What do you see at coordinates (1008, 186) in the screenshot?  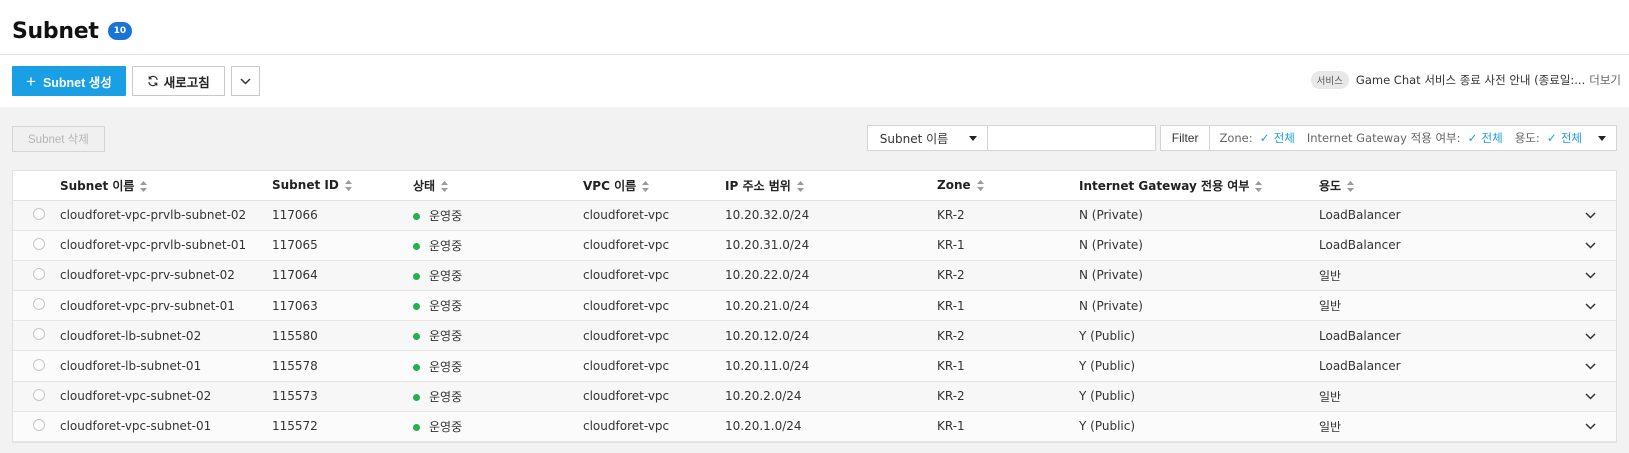 I see `column-header: Zone` at bounding box center [1008, 186].